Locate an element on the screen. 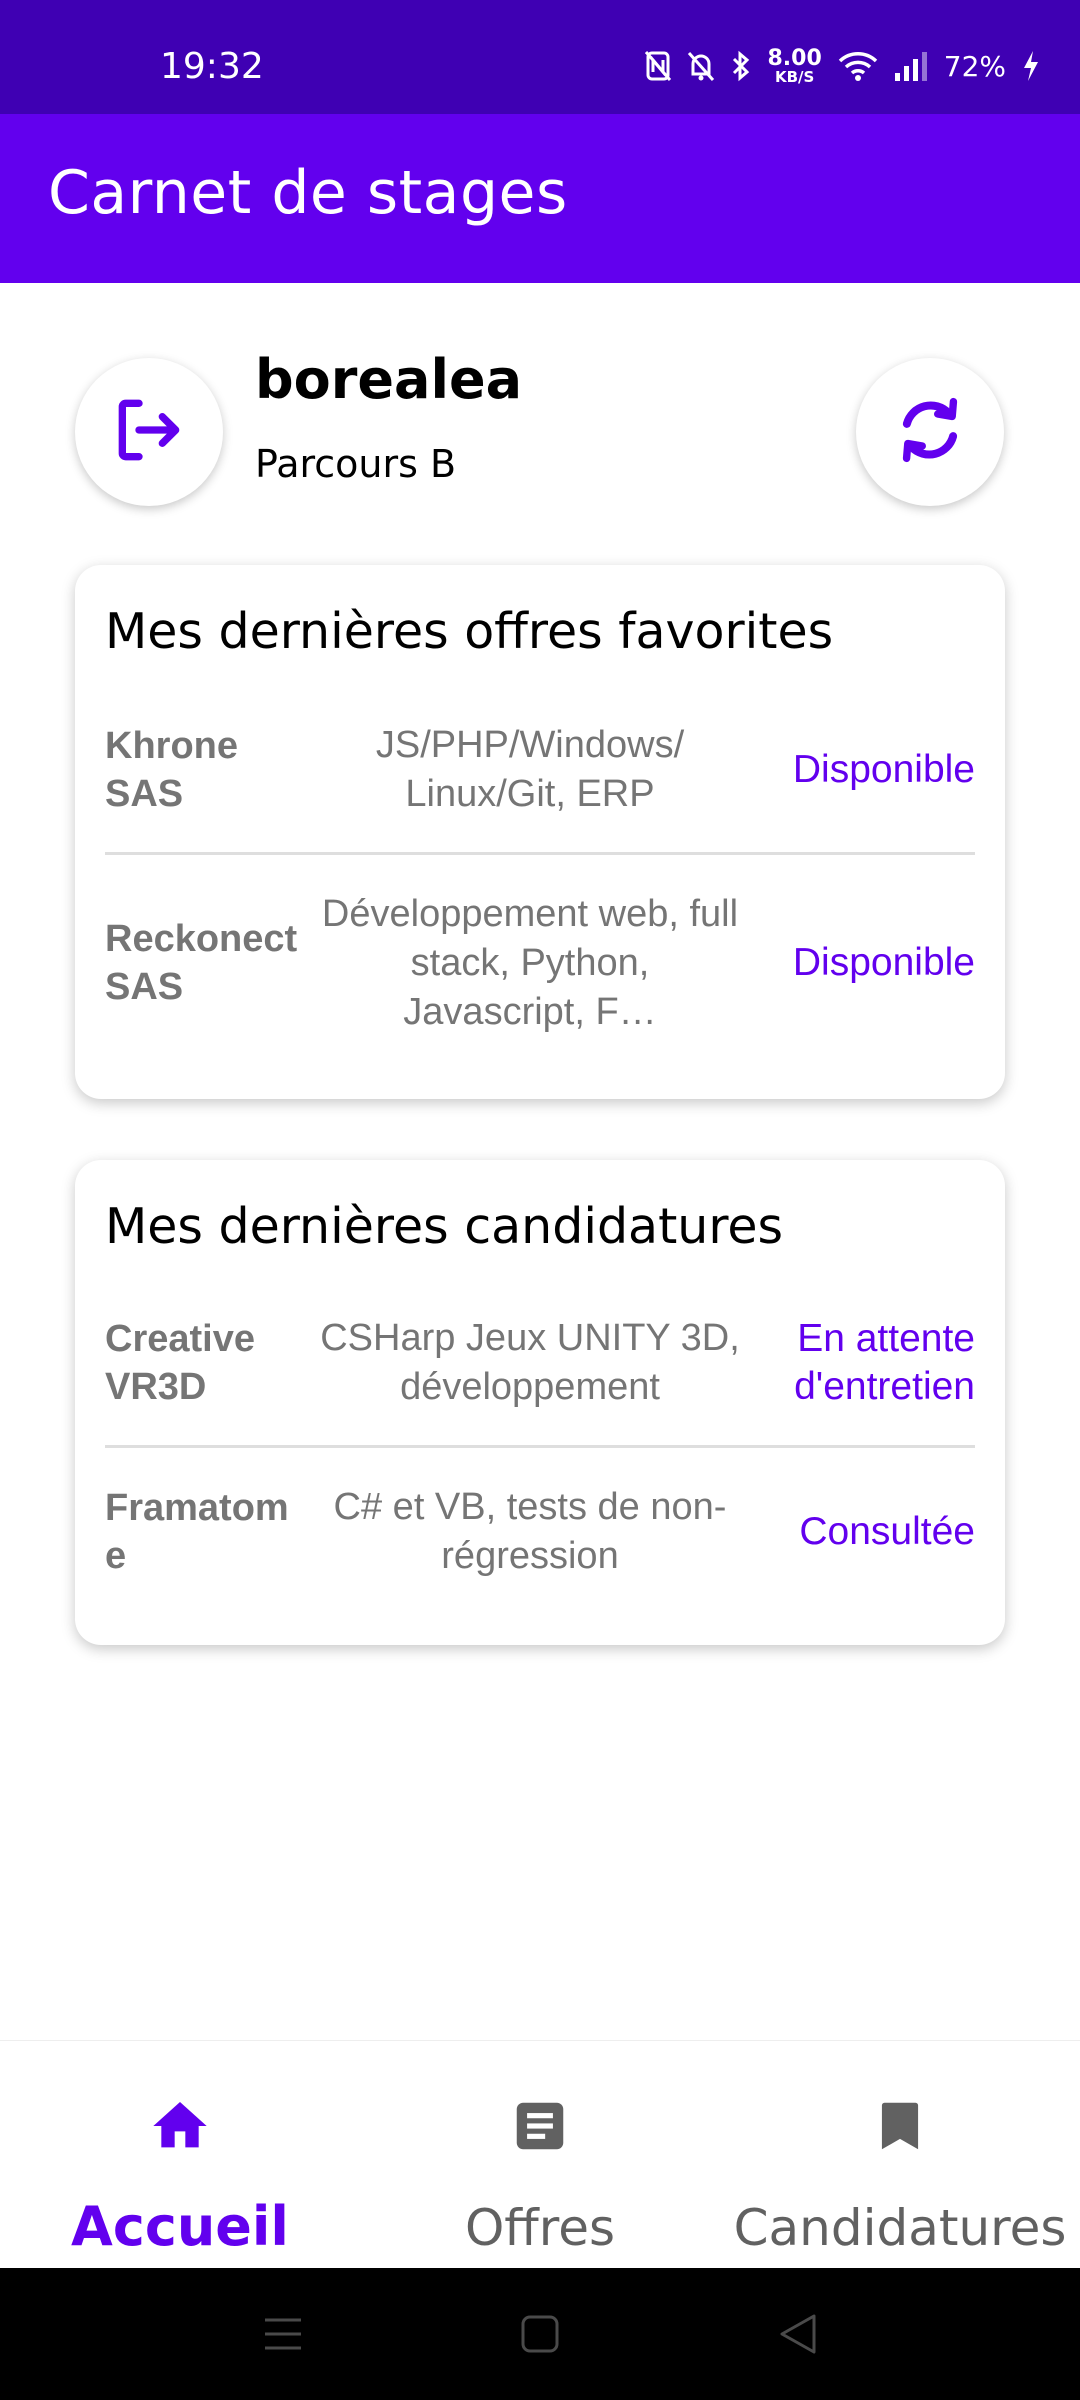  nav-item-accueil: Accueil is located at coordinates (180, 2155).